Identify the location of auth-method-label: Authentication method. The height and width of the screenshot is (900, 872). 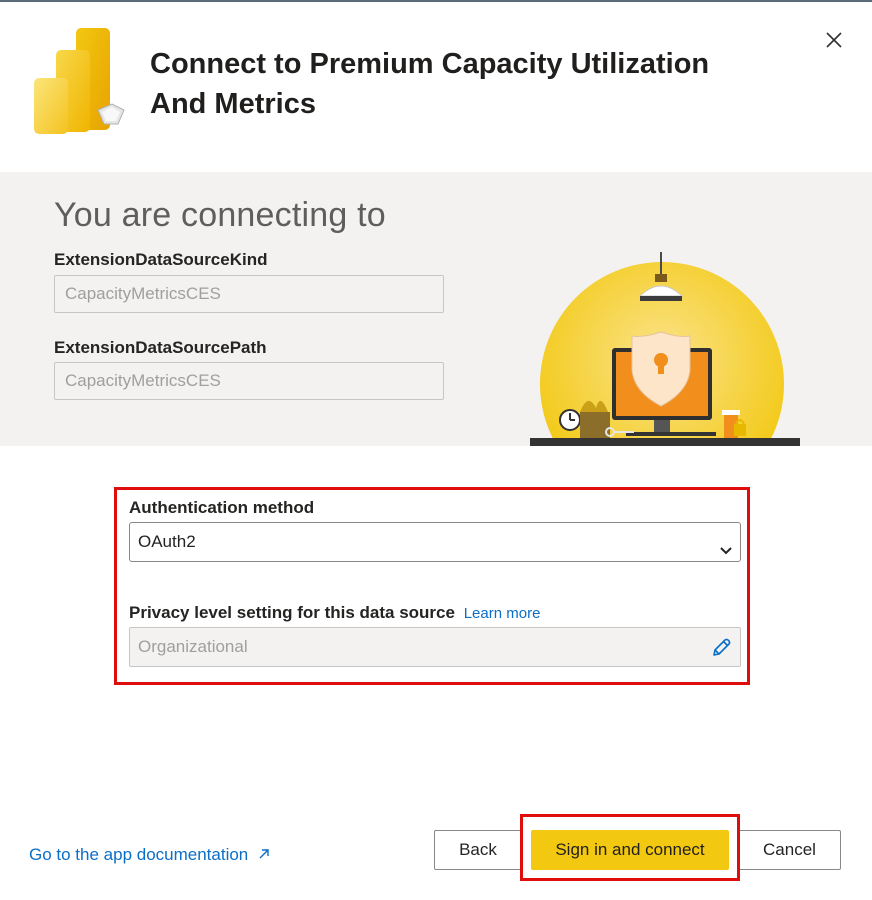
(222, 507).